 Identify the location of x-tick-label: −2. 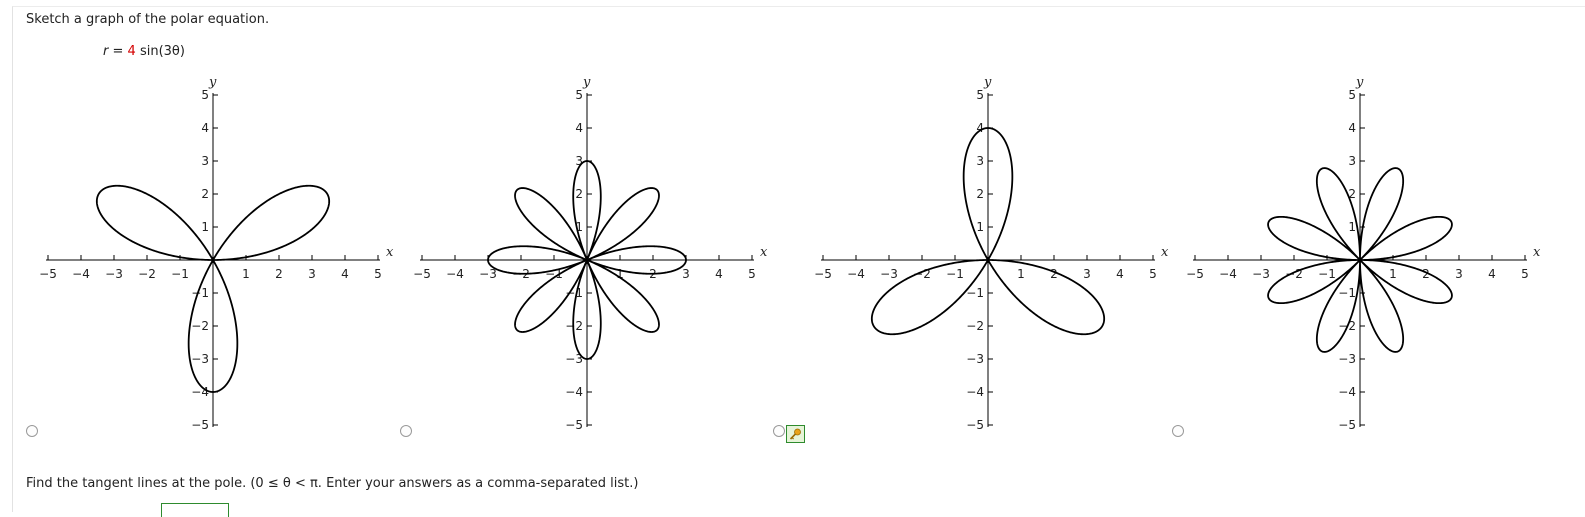
(147, 274).